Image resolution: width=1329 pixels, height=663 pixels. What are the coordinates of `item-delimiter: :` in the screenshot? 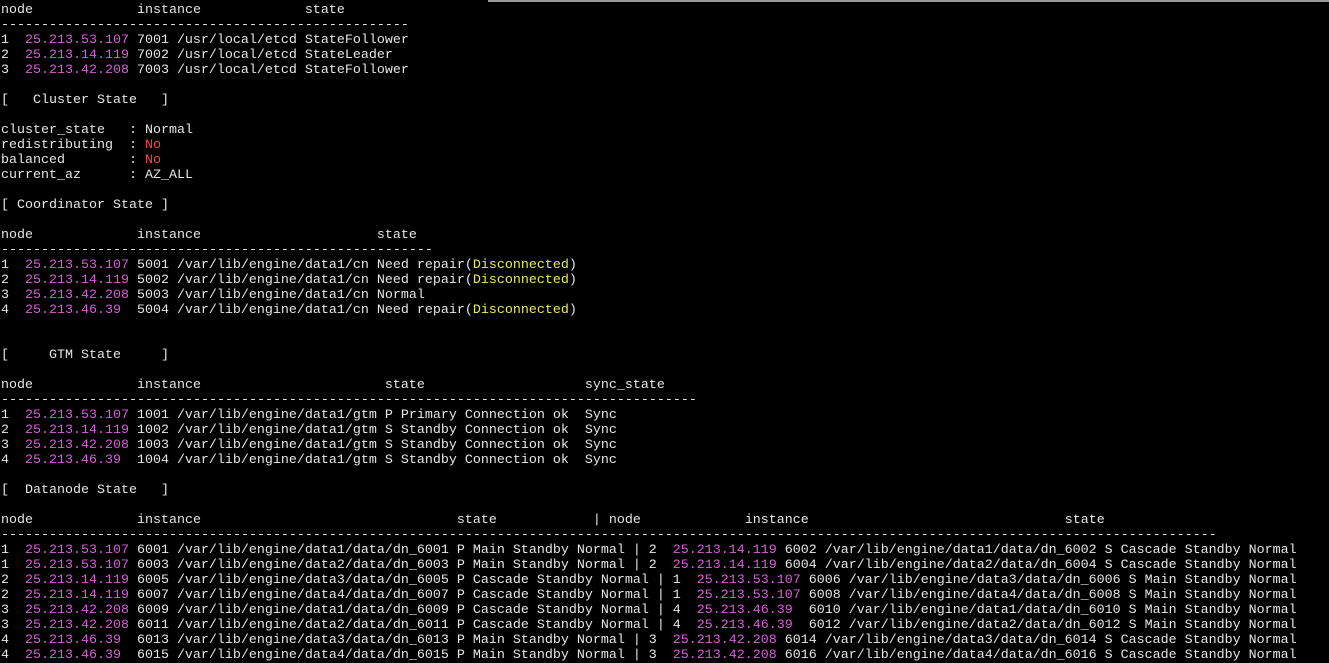 It's located at (132, 175).